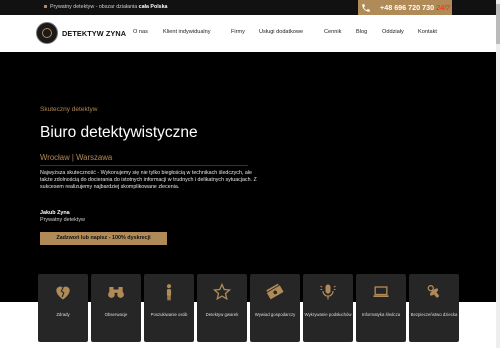  What do you see at coordinates (169, 314) in the screenshot?
I see `service-label: Poszukiwanie osób` at bounding box center [169, 314].